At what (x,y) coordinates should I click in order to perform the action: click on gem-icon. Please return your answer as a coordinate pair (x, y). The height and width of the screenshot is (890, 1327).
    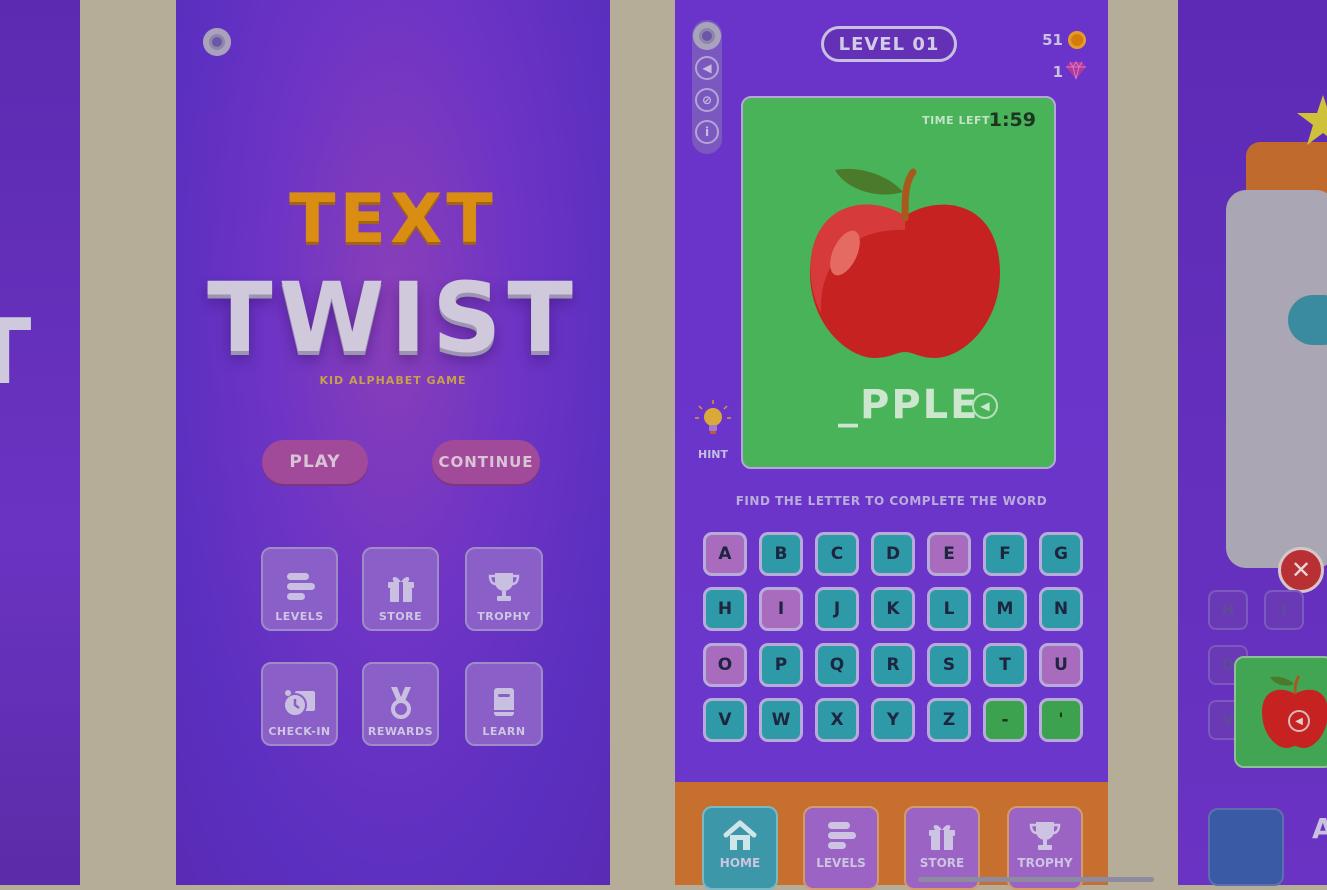
    Looking at the image, I should click on (1076, 70).